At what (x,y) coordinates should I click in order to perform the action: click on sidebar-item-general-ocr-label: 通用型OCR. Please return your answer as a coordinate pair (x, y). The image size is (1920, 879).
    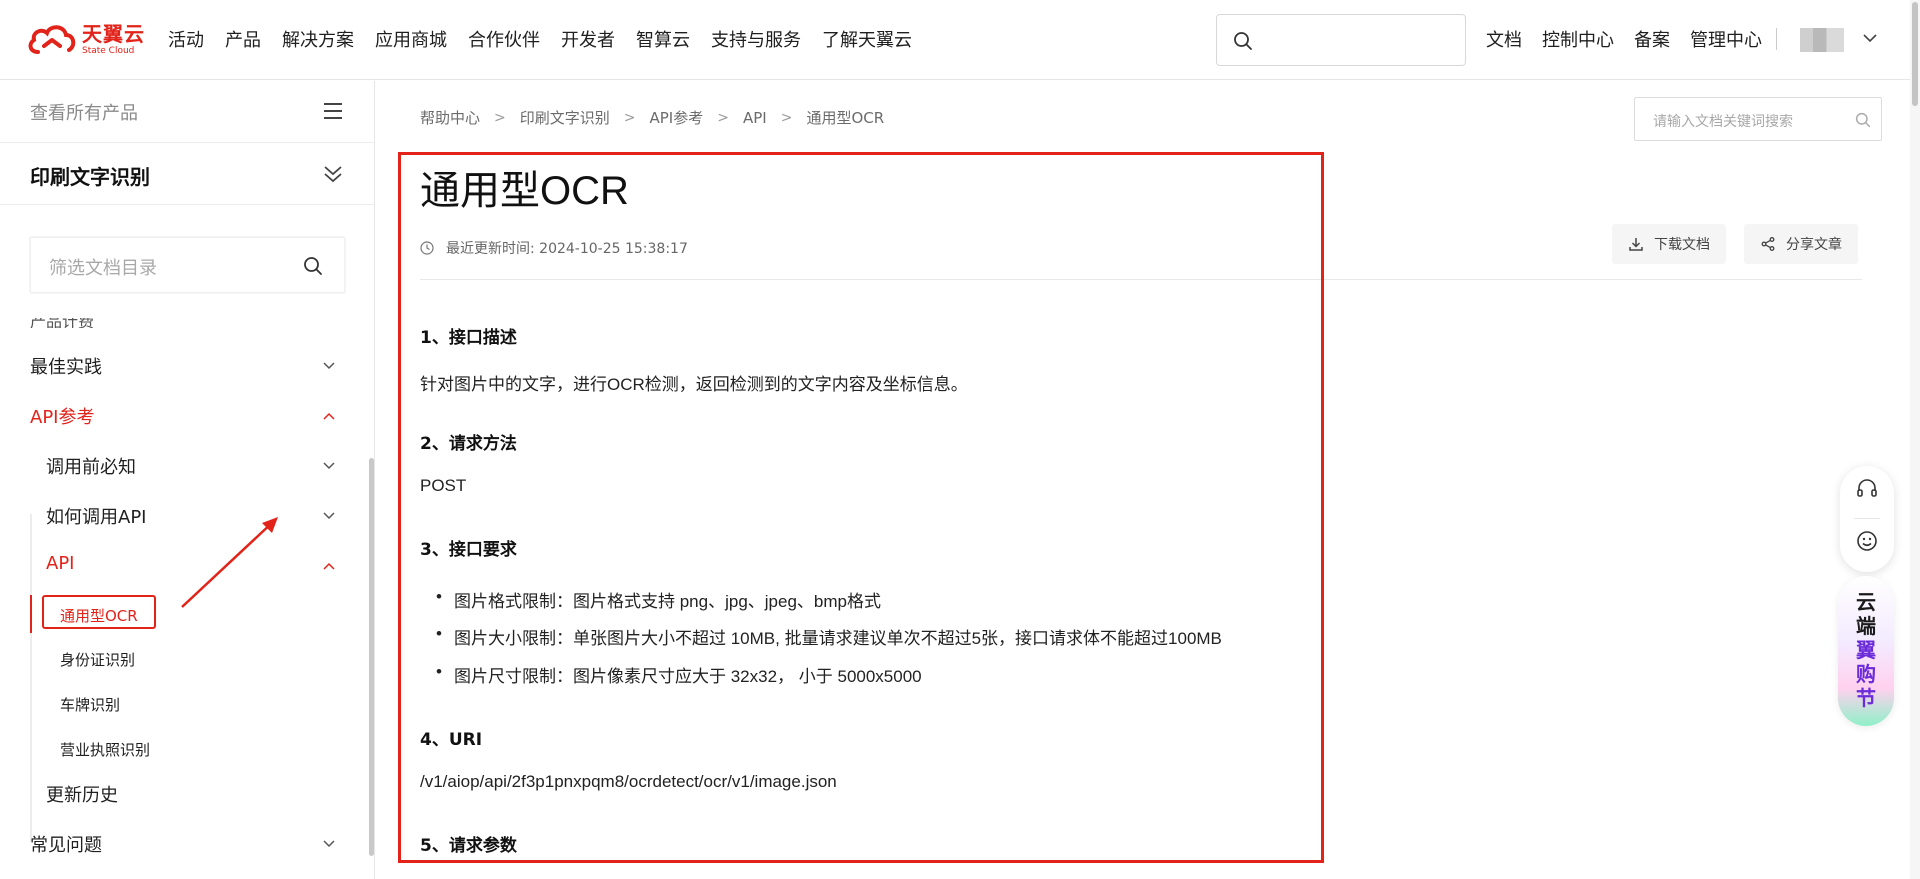
    Looking at the image, I should click on (99, 616).